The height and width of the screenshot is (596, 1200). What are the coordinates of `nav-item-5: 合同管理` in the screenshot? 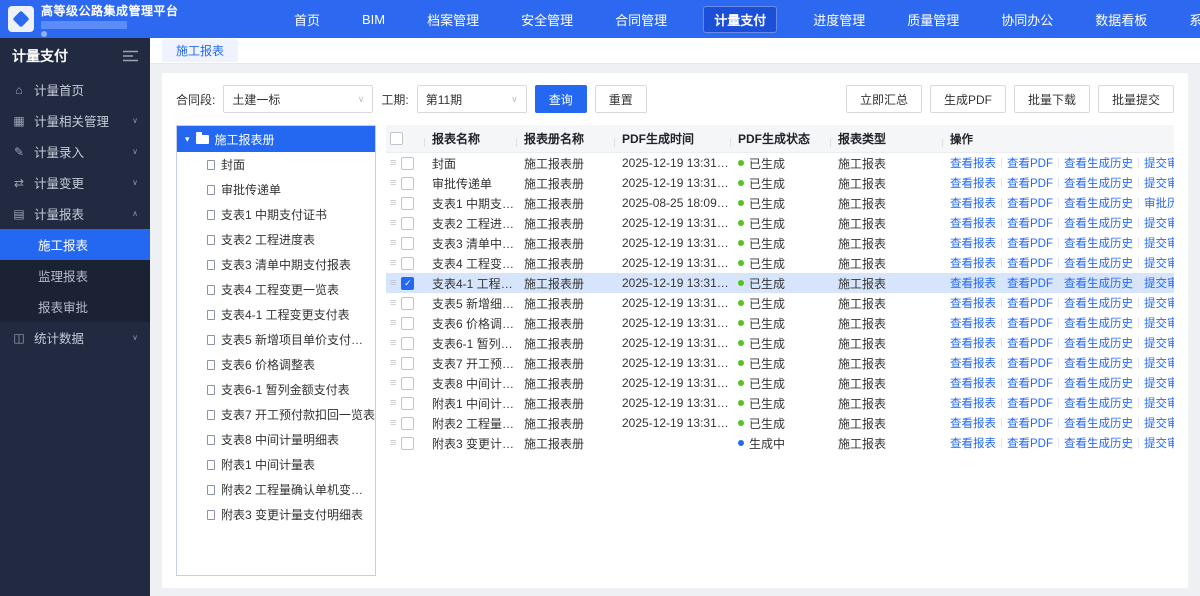 It's located at (641, 19).